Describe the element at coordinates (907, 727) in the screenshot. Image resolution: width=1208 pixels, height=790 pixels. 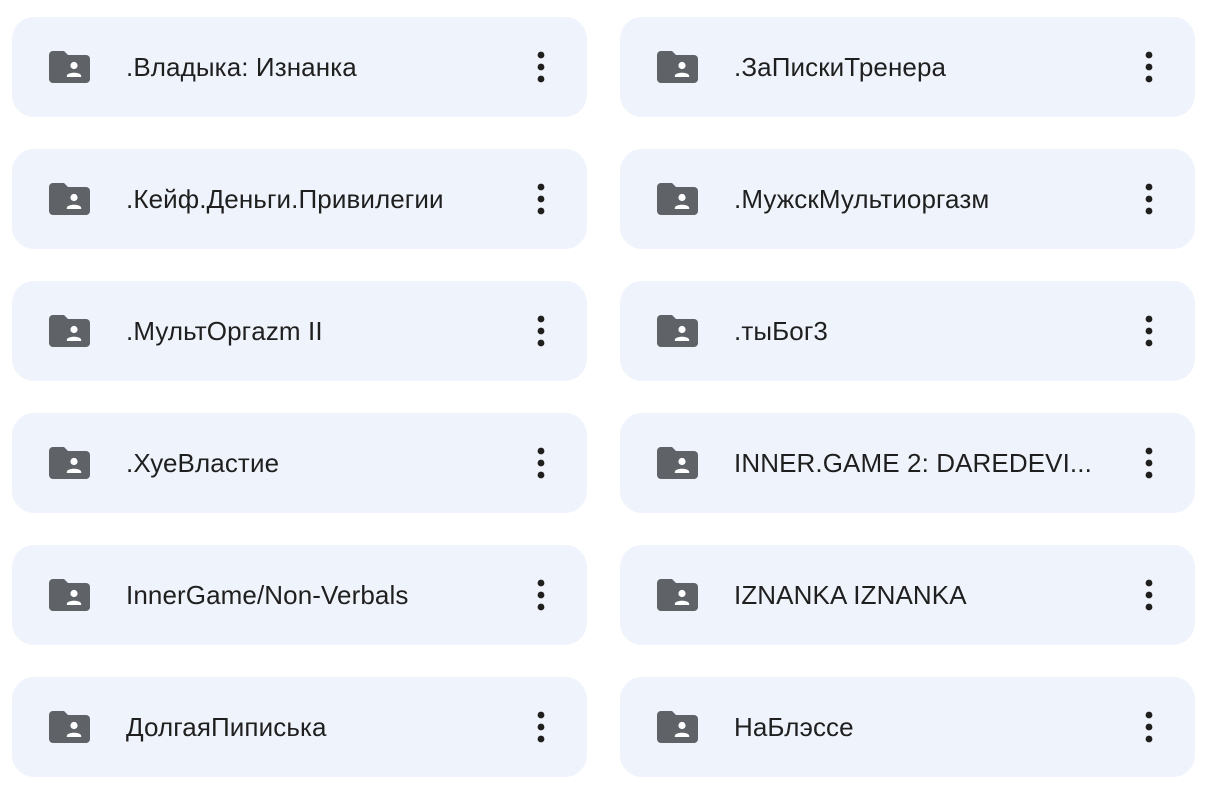
I see `folder-card: НаБлэссе` at that location.